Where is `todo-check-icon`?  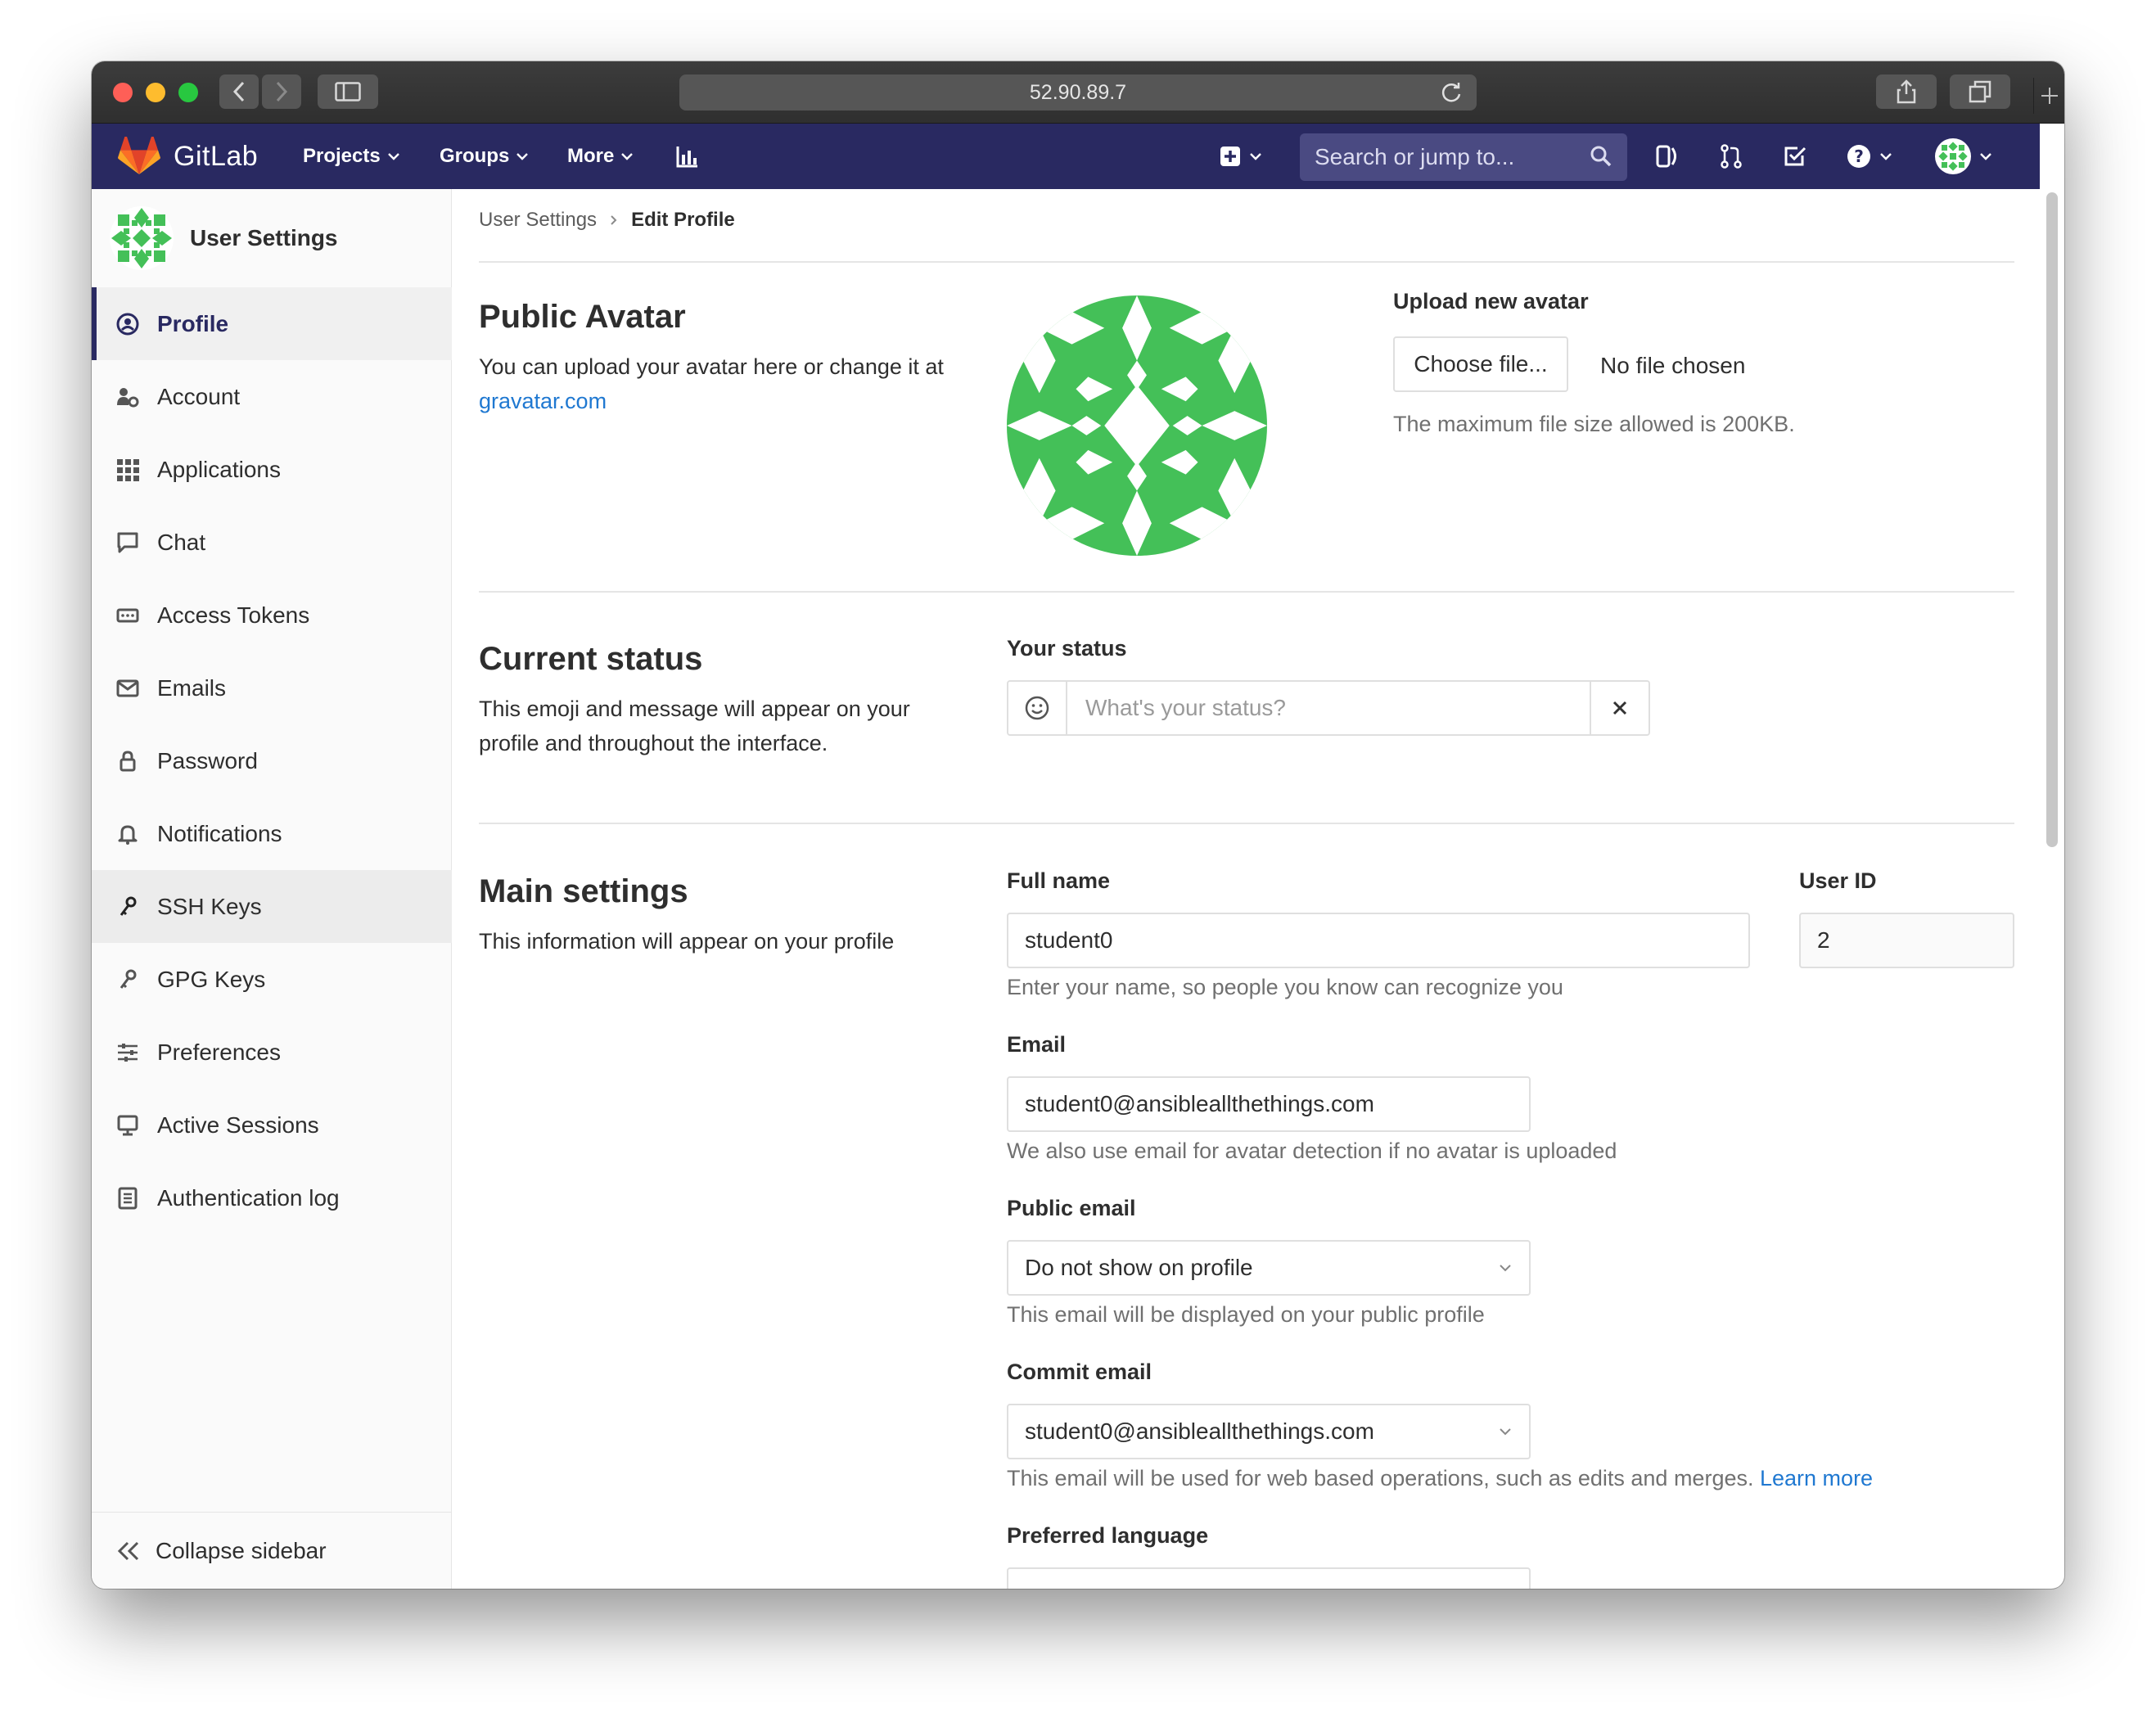
todo-check-icon is located at coordinates (1795, 156).